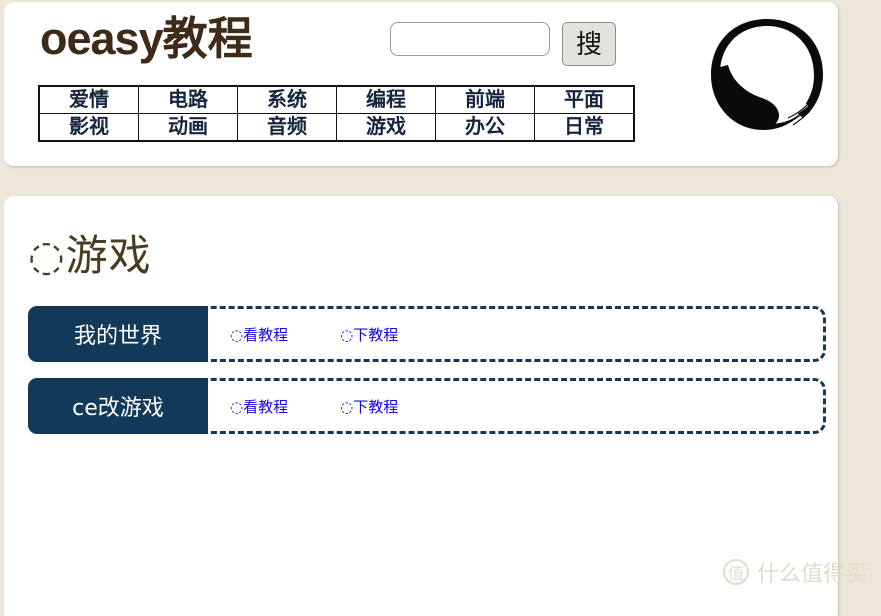  I want to click on nav-item-qianduan: 前端, so click(485, 99).